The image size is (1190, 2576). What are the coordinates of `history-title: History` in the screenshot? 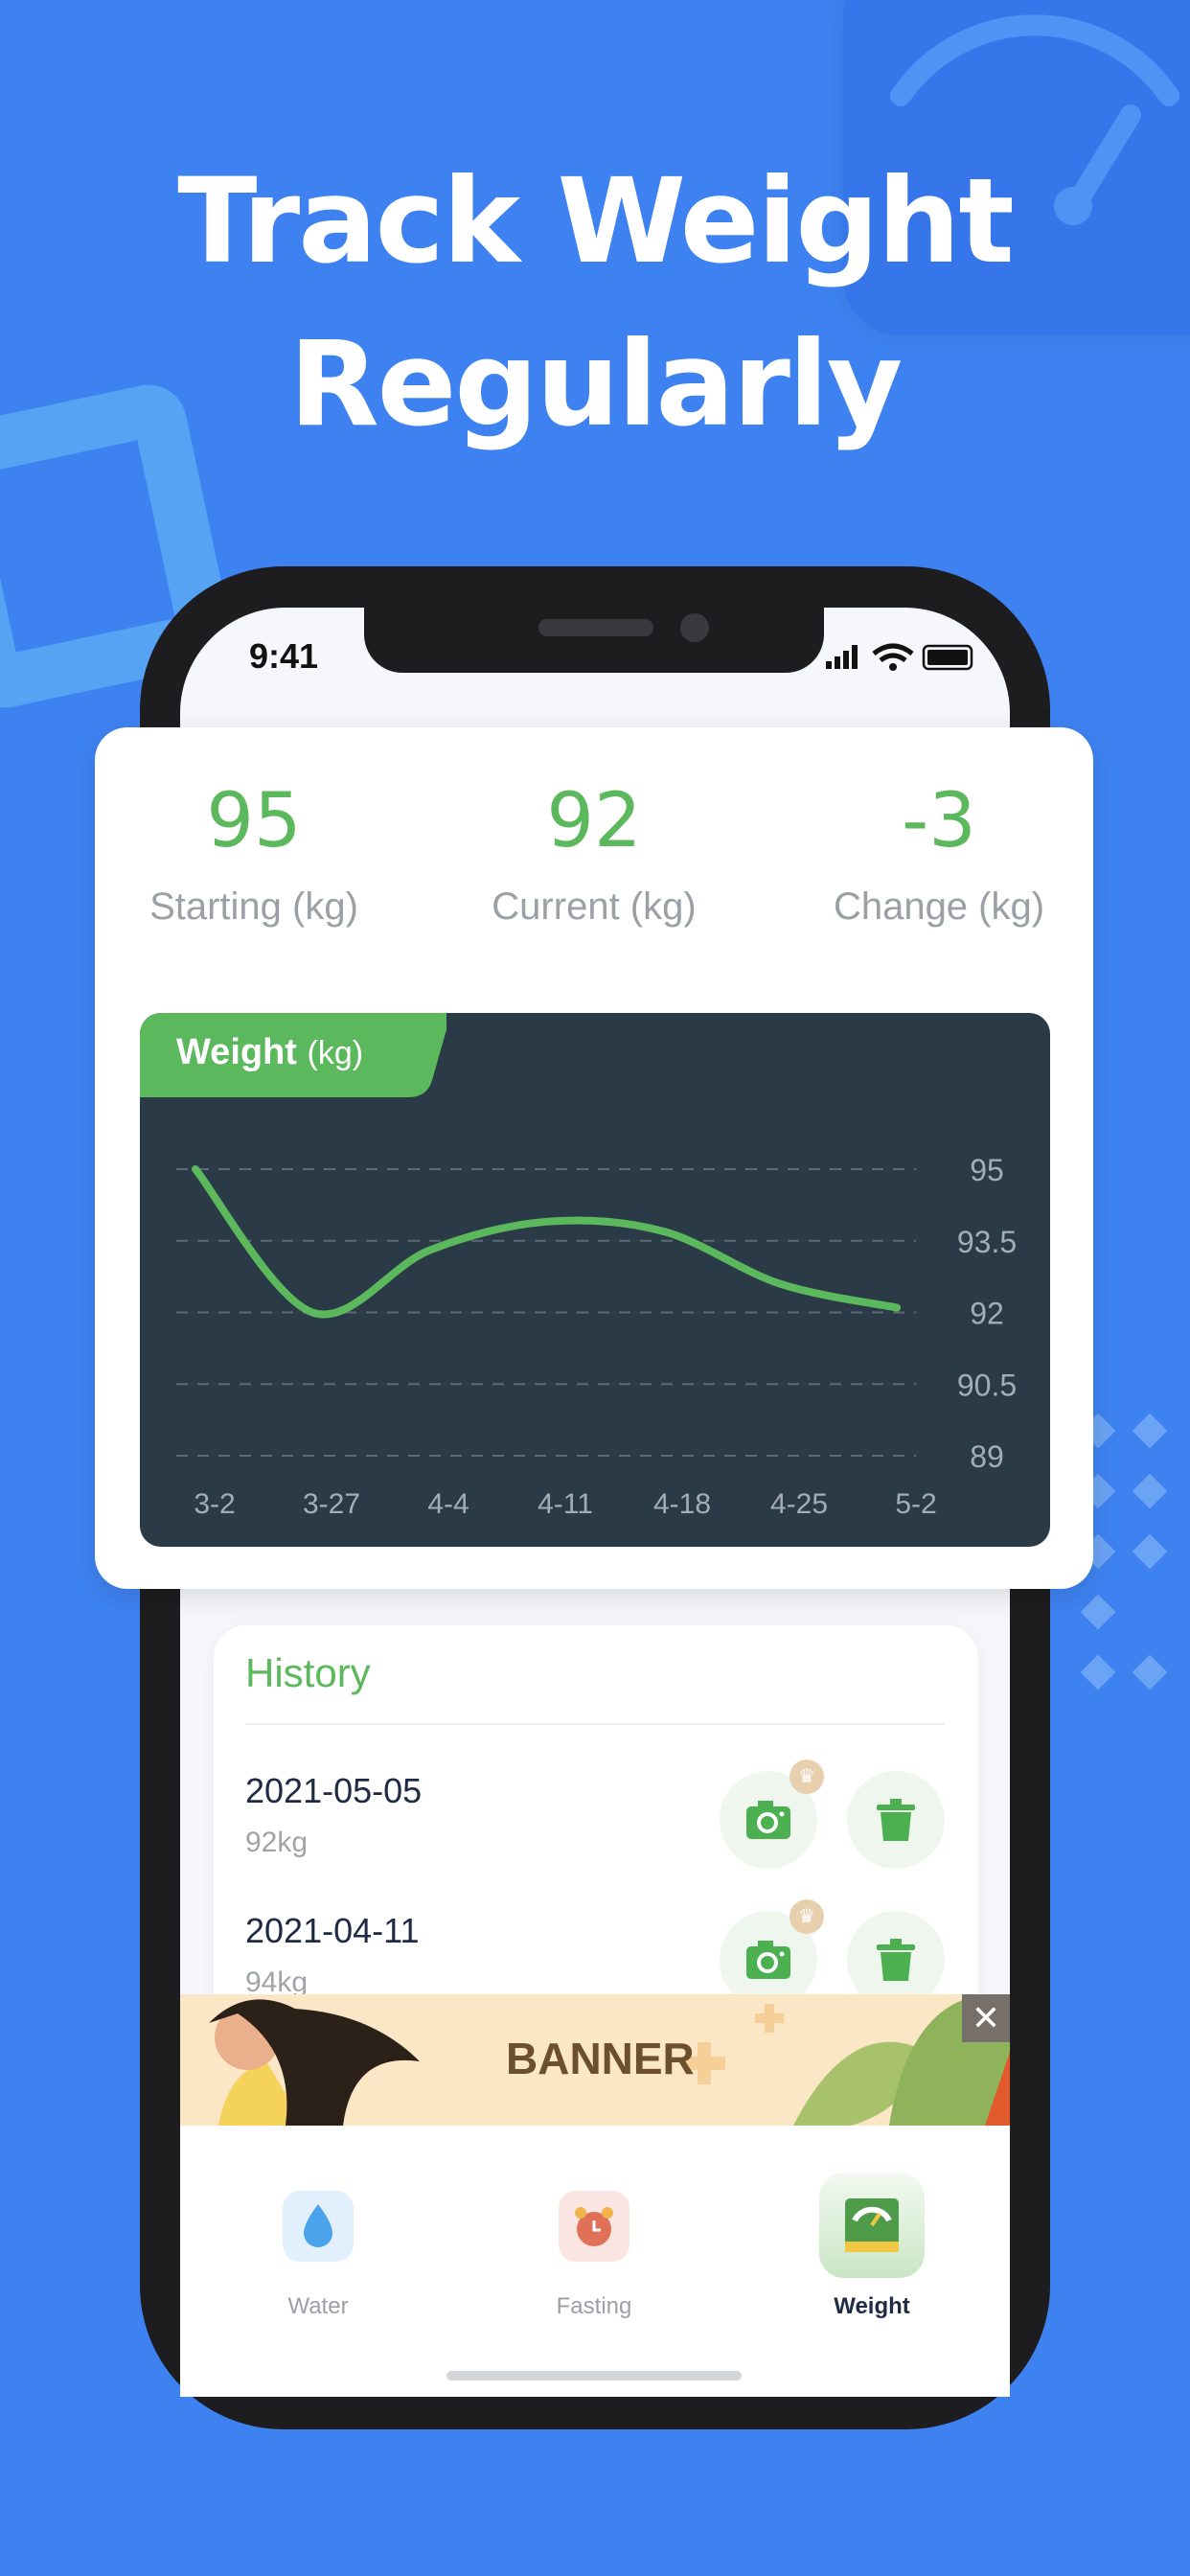 It's located at (308, 1672).